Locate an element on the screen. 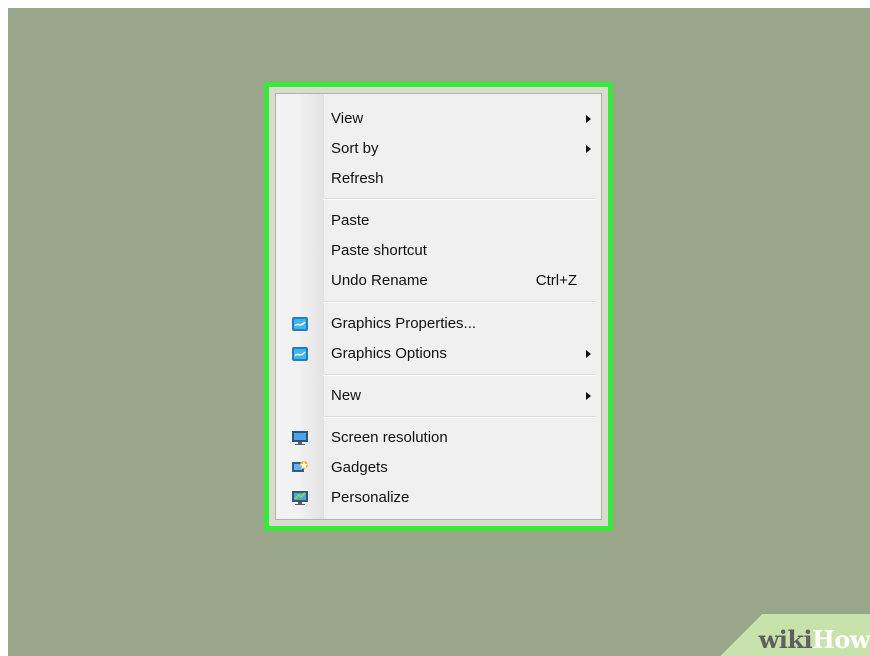  watermark-how-text: How is located at coordinates (841, 639).